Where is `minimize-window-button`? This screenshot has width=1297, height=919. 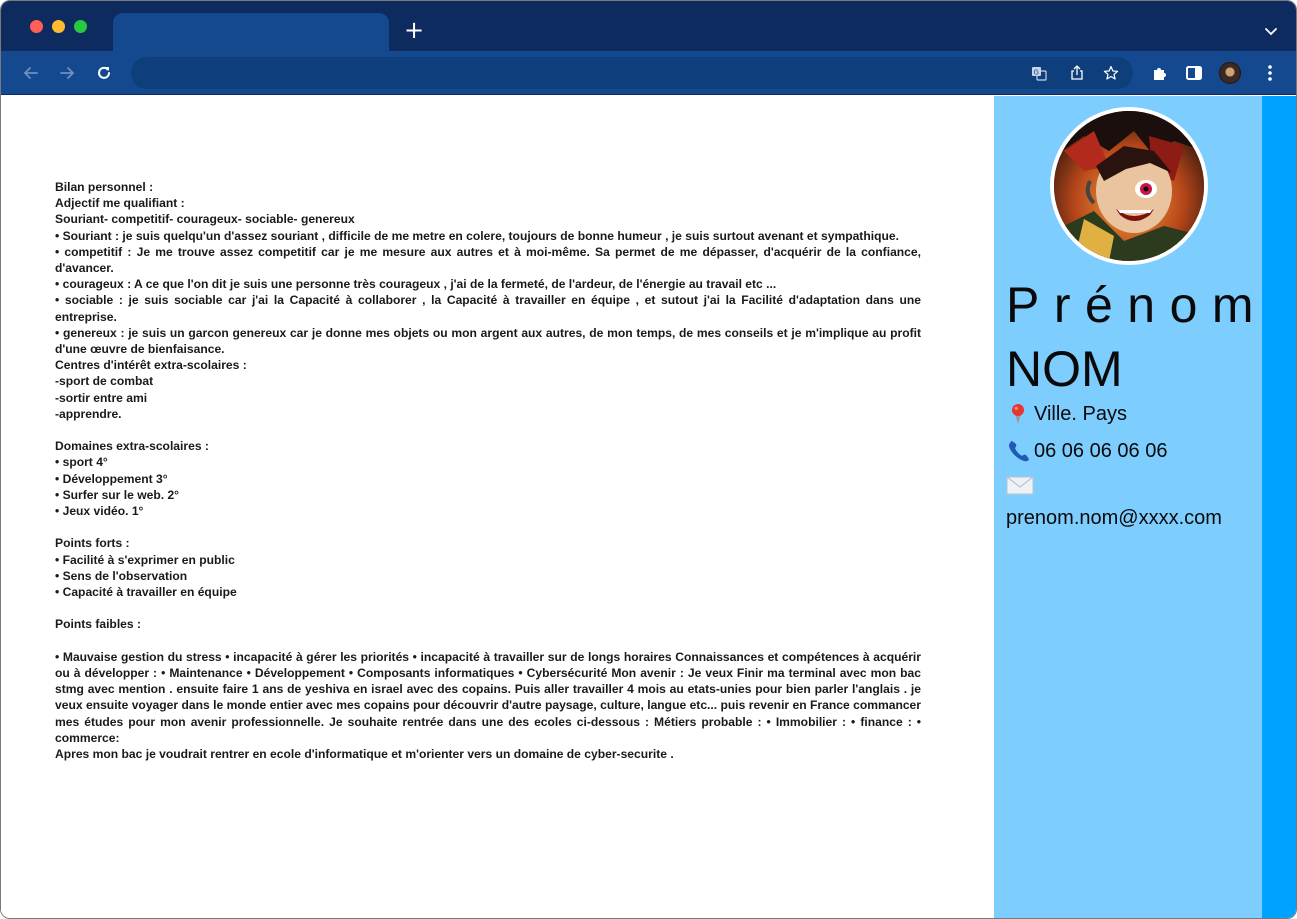 minimize-window-button is located at coordinates (58, 26).